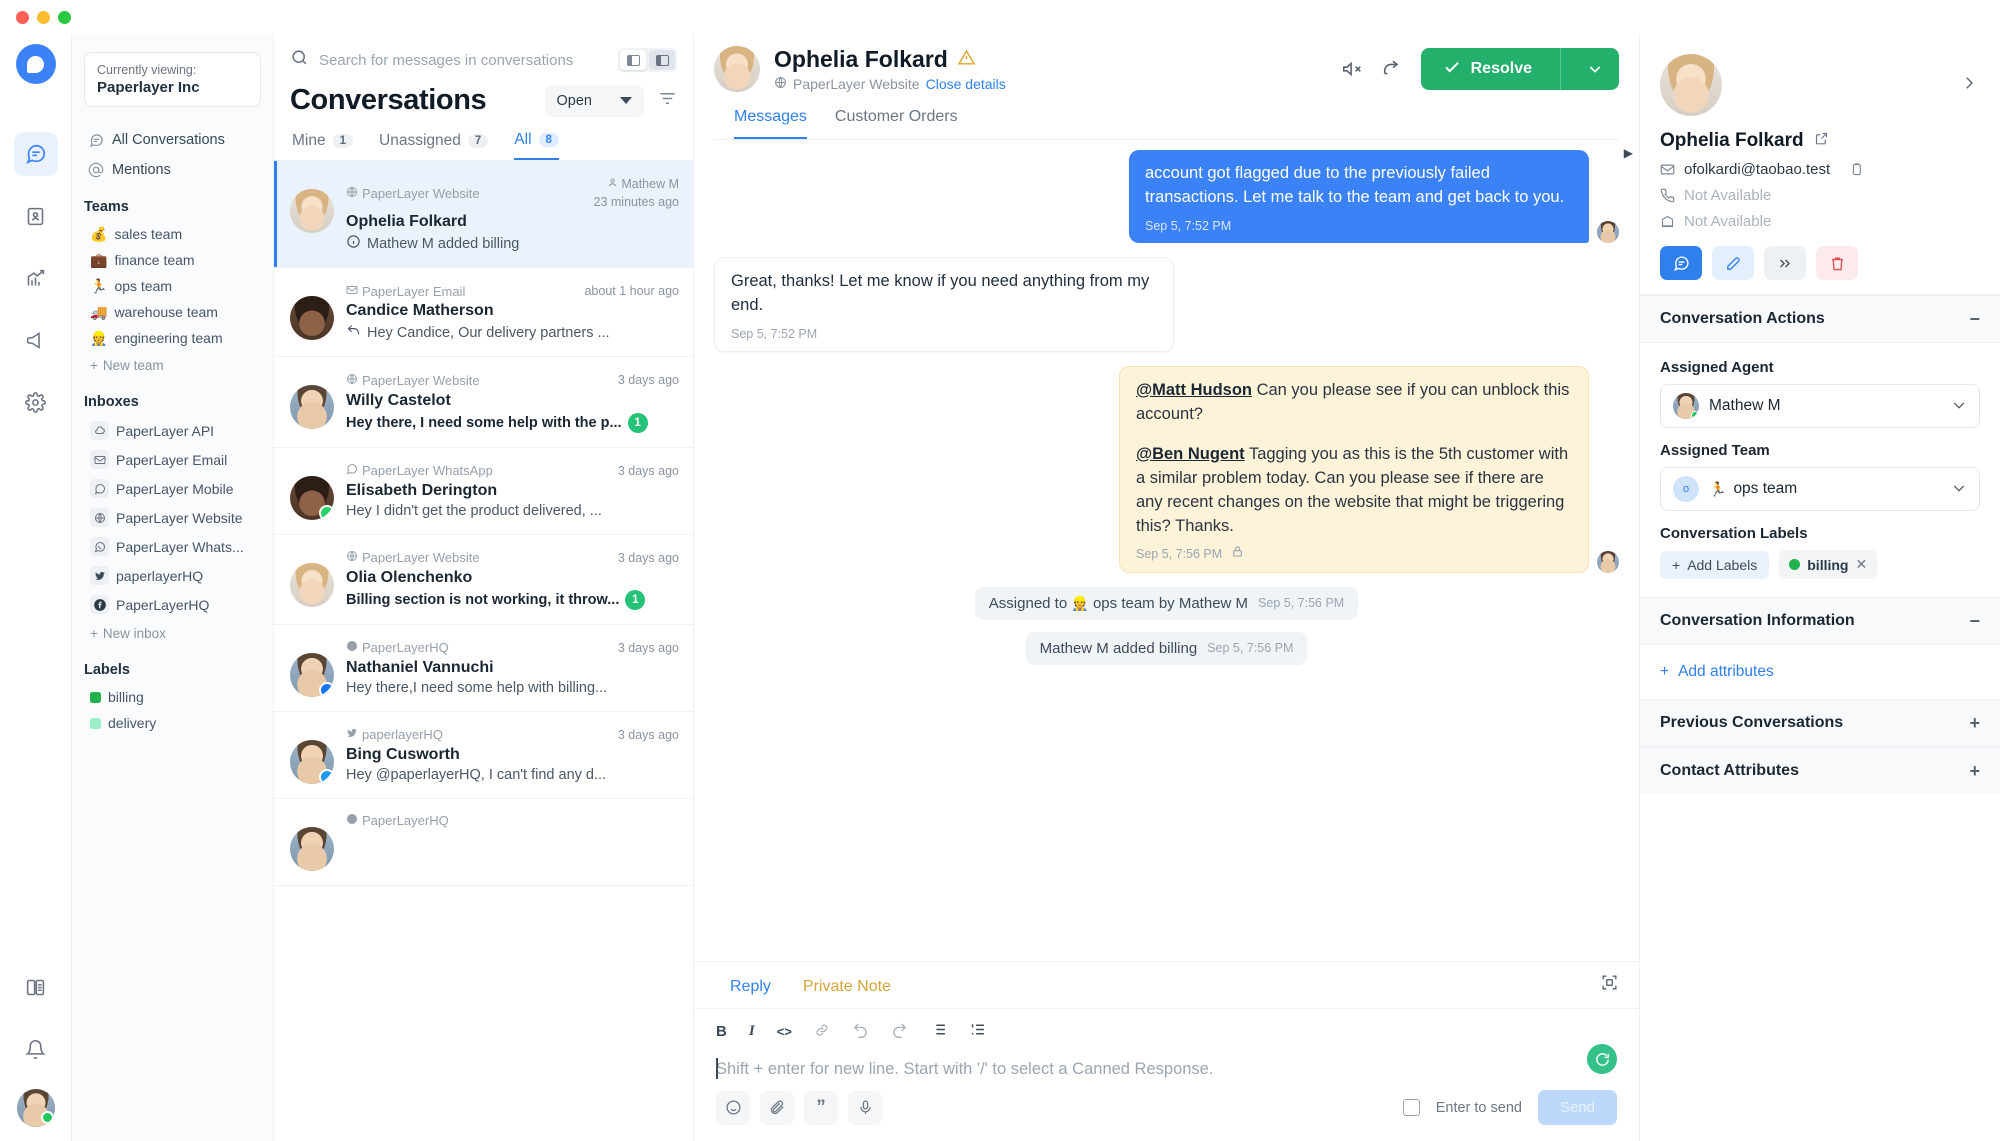 This screenshot has width=2000, height=1141. I want to click on rail-item-settings, so click(36, 402).